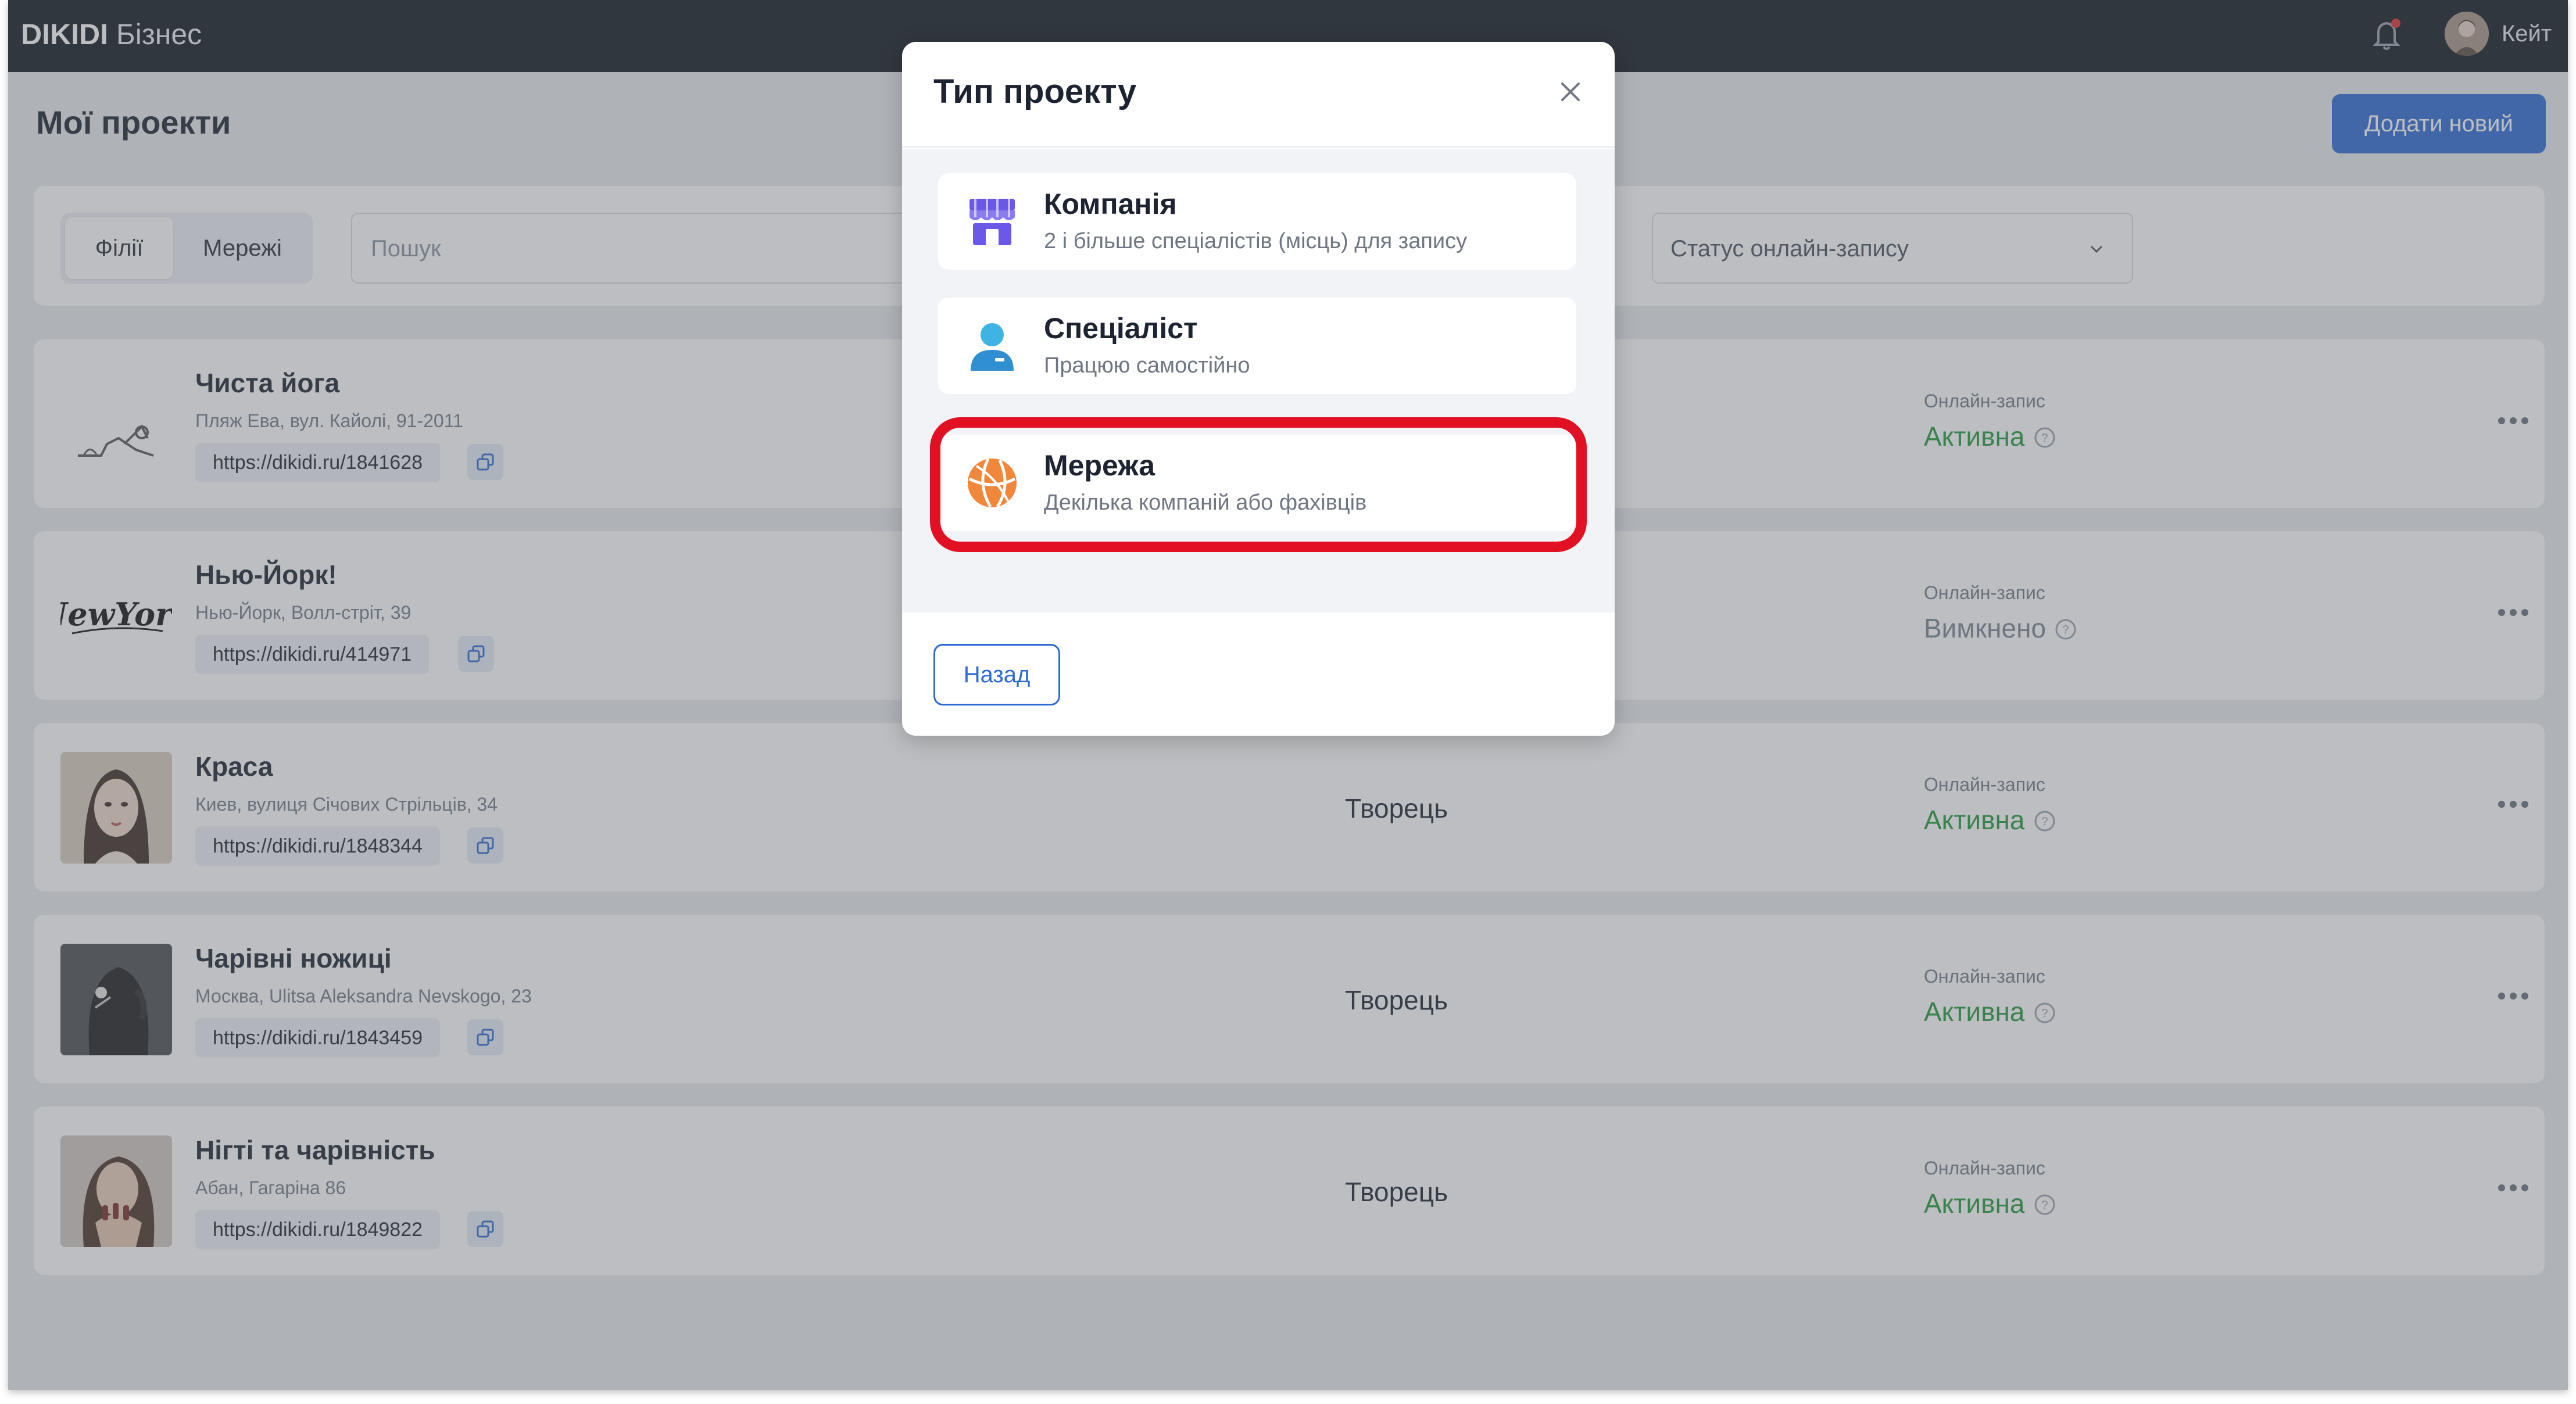  I want to click on dialog-title: Тип проекту, so click(1035, 91).